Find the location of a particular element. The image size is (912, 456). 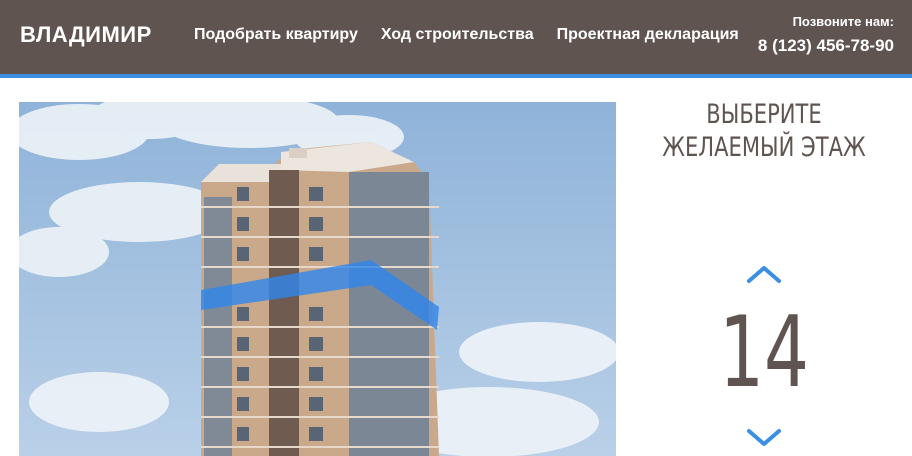

phone-number: 8 (123) 456-78-90 is located at coordinates (826, 46).